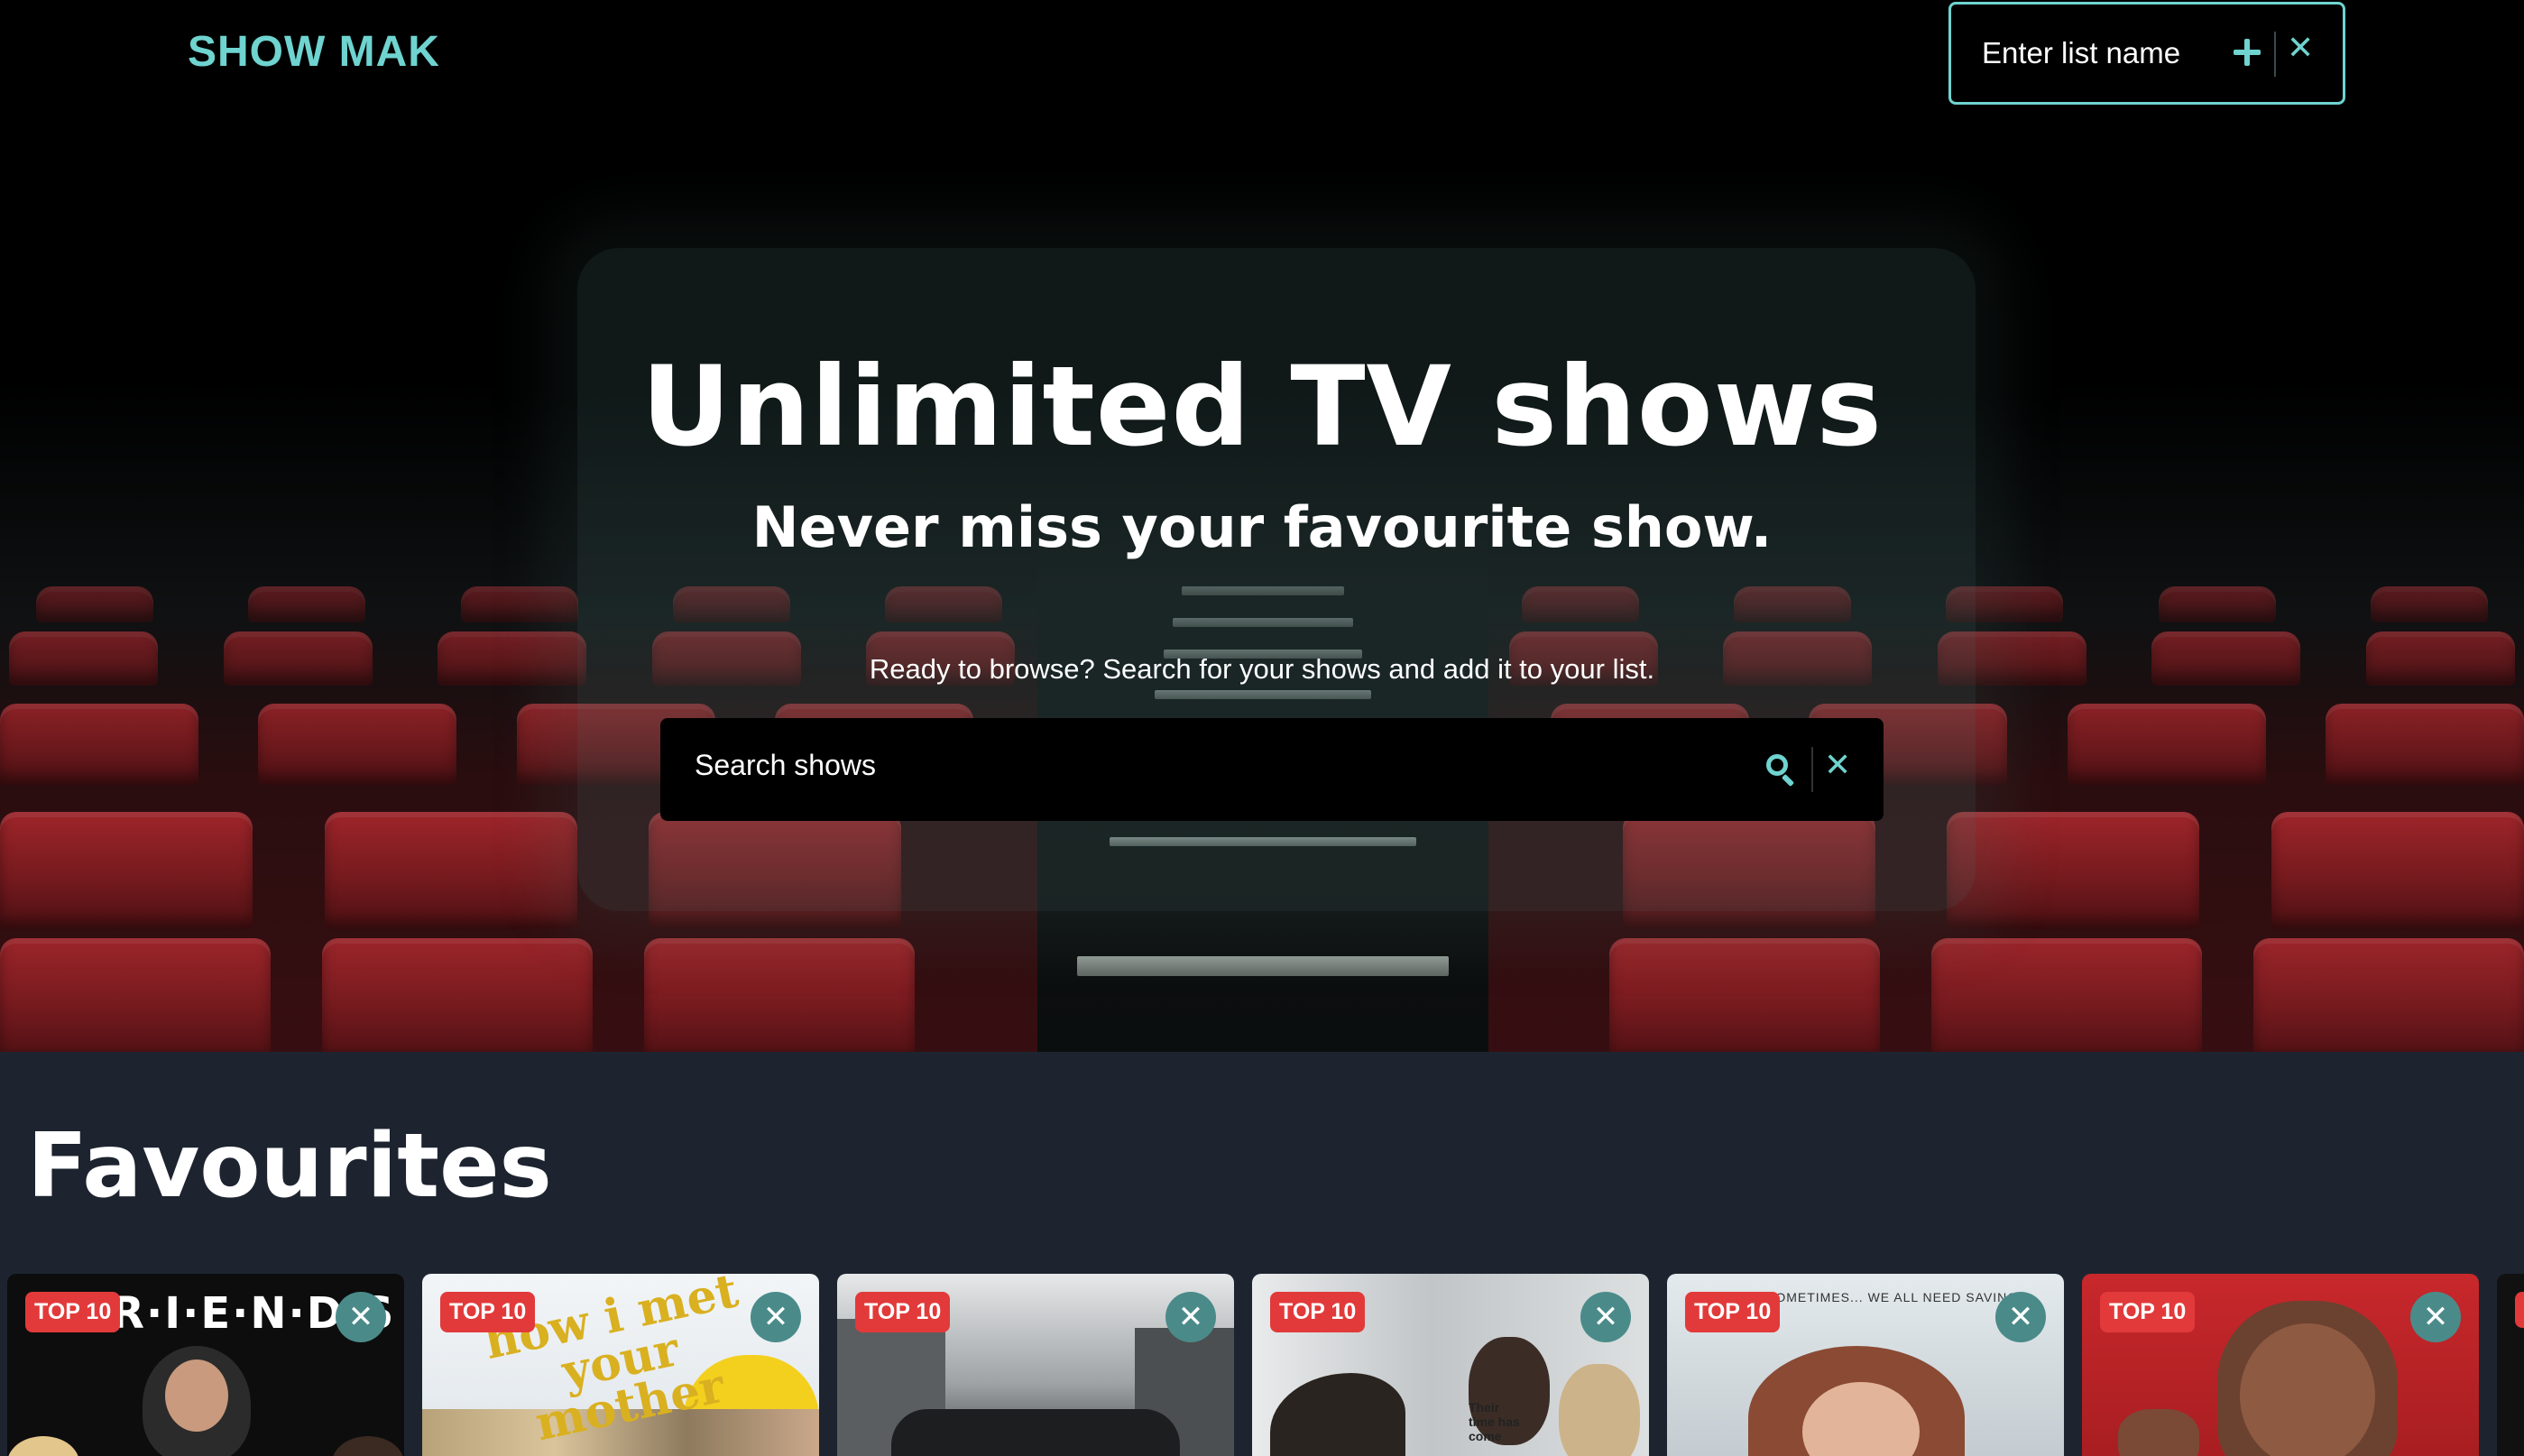 The height and width of the screenshot is (1456, 2524). Describe the element at coordinates (1262, 527) in the screenshot. I see `hero-subheadline: Never miss your favourite show.` at that location.